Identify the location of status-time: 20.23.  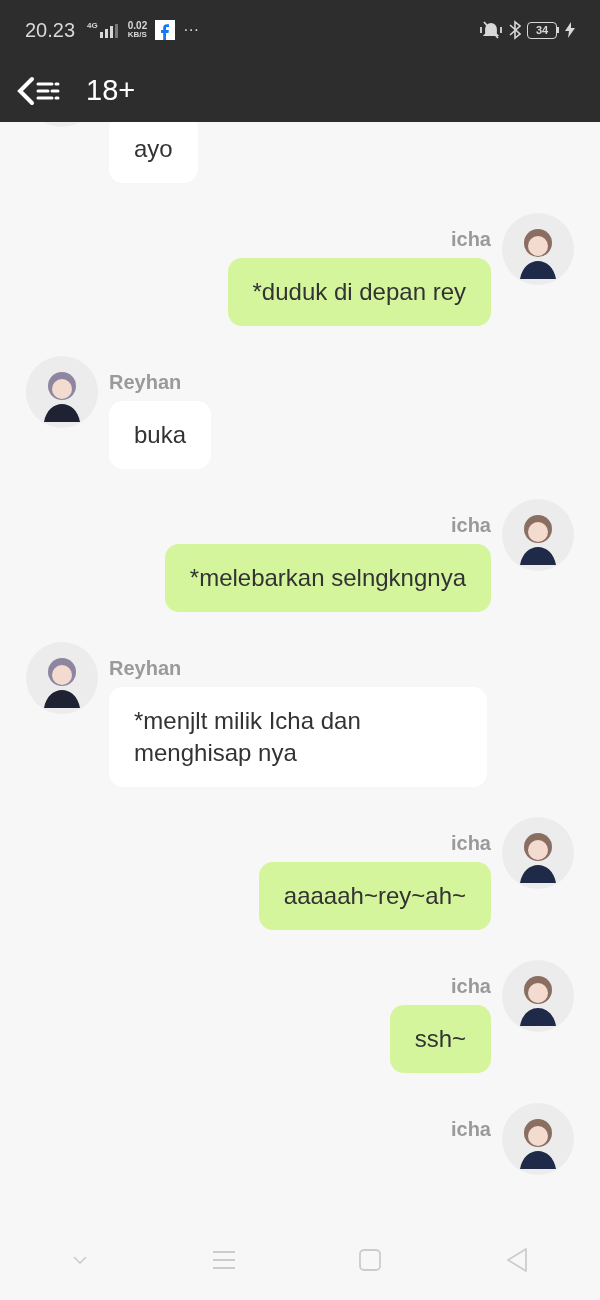
(50, 30).